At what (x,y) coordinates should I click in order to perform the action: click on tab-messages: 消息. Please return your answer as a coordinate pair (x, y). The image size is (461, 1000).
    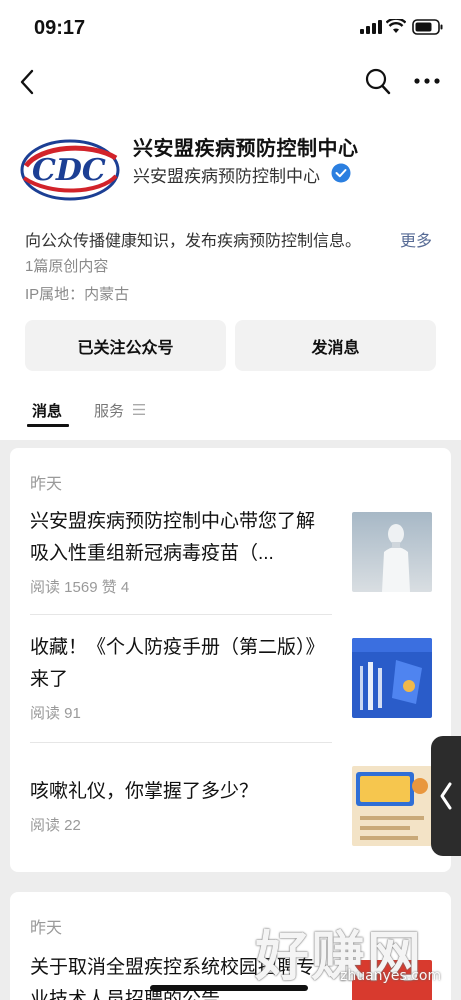
    Looking at the image, I should click on (47, 410).